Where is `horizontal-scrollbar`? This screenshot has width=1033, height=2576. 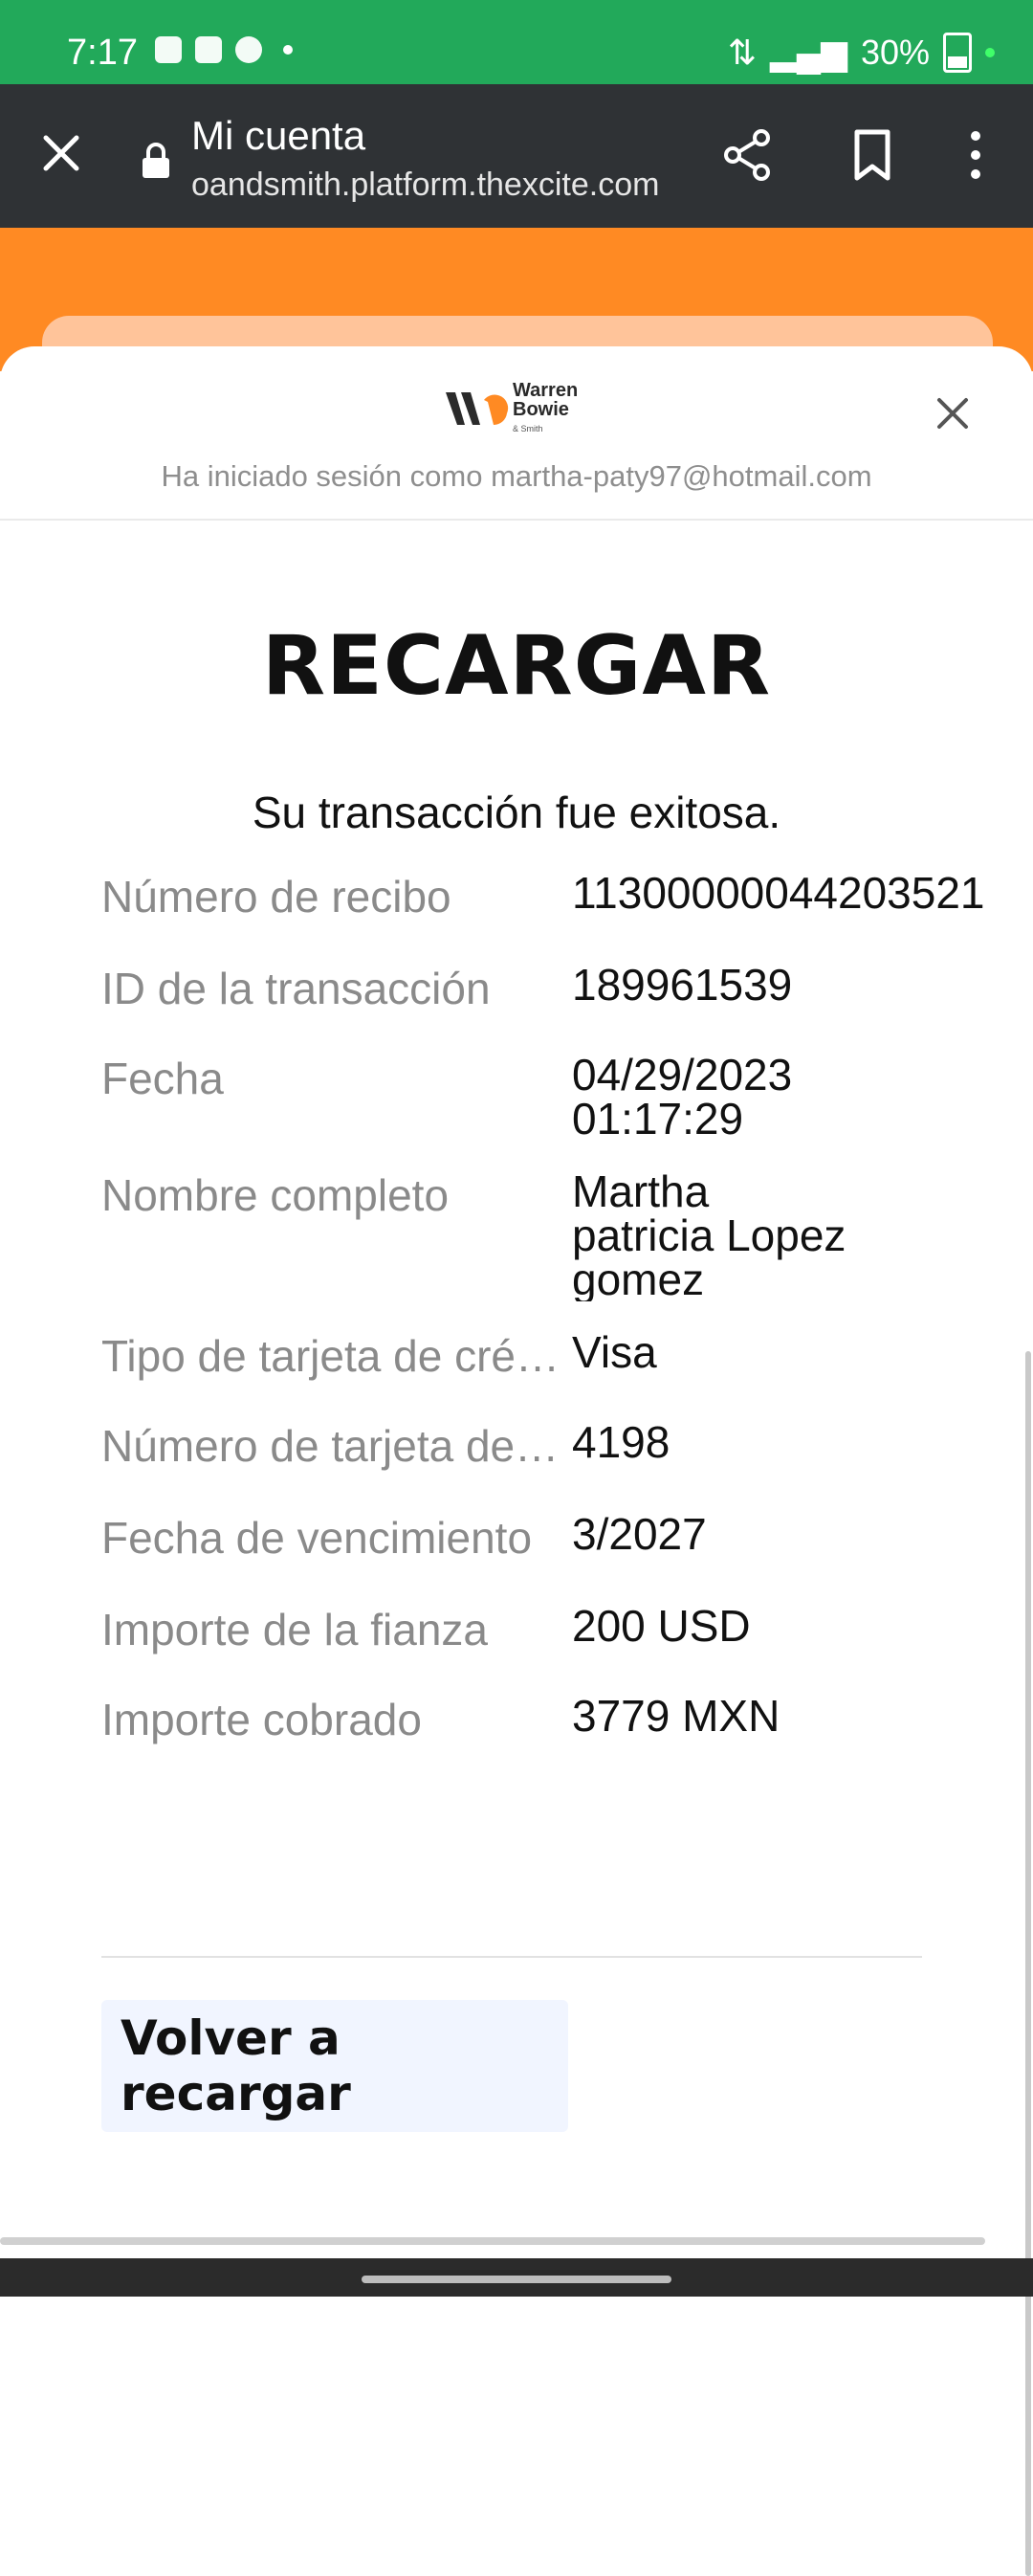 horizontal-scrollbar is located at coordinates (492, 2241).